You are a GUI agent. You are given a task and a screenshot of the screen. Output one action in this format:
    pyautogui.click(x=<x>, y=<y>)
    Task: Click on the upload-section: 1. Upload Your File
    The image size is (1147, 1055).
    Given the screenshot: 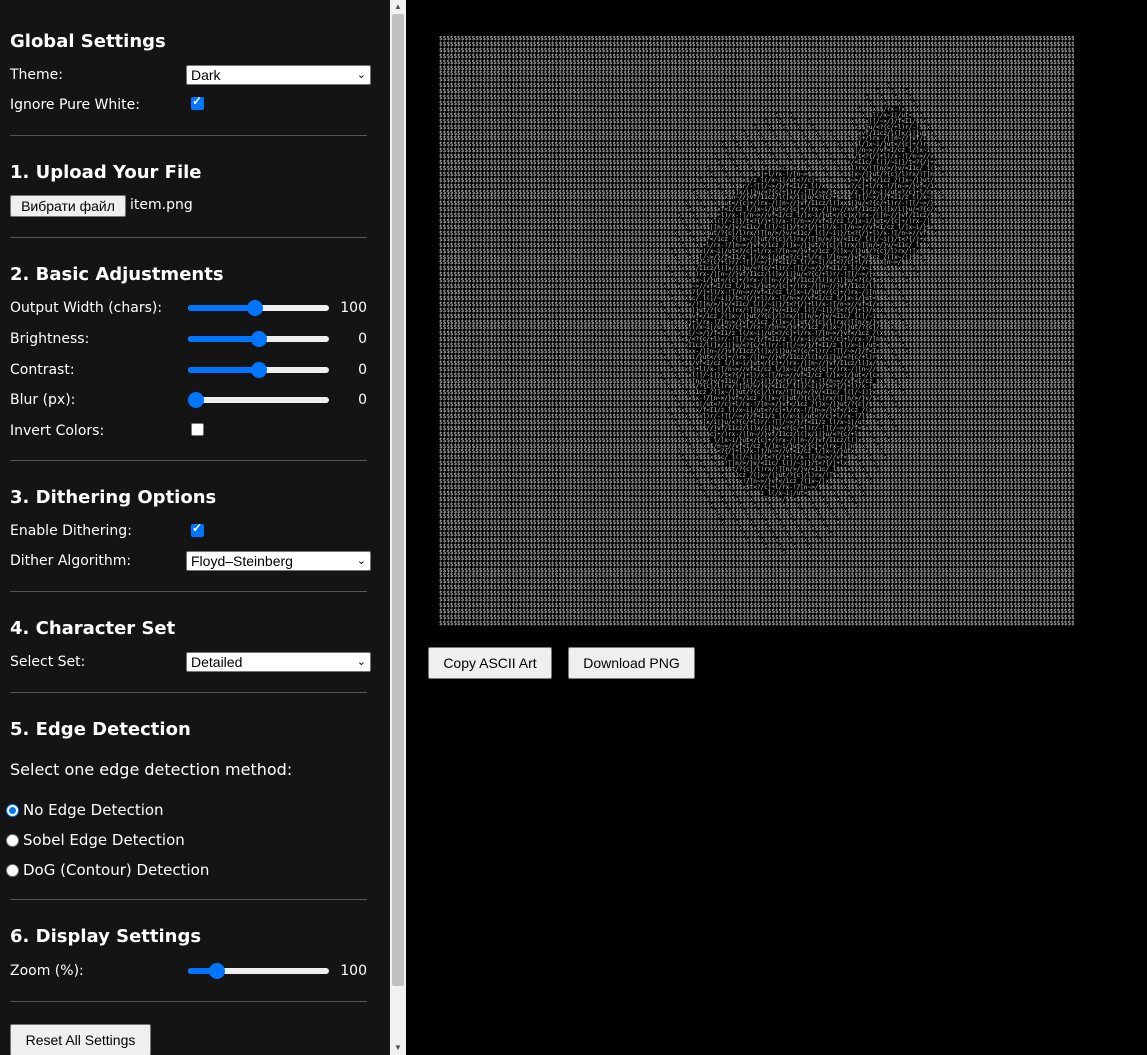 What is the action you would take?
    pyautogui.click(x=188, y=172)
    